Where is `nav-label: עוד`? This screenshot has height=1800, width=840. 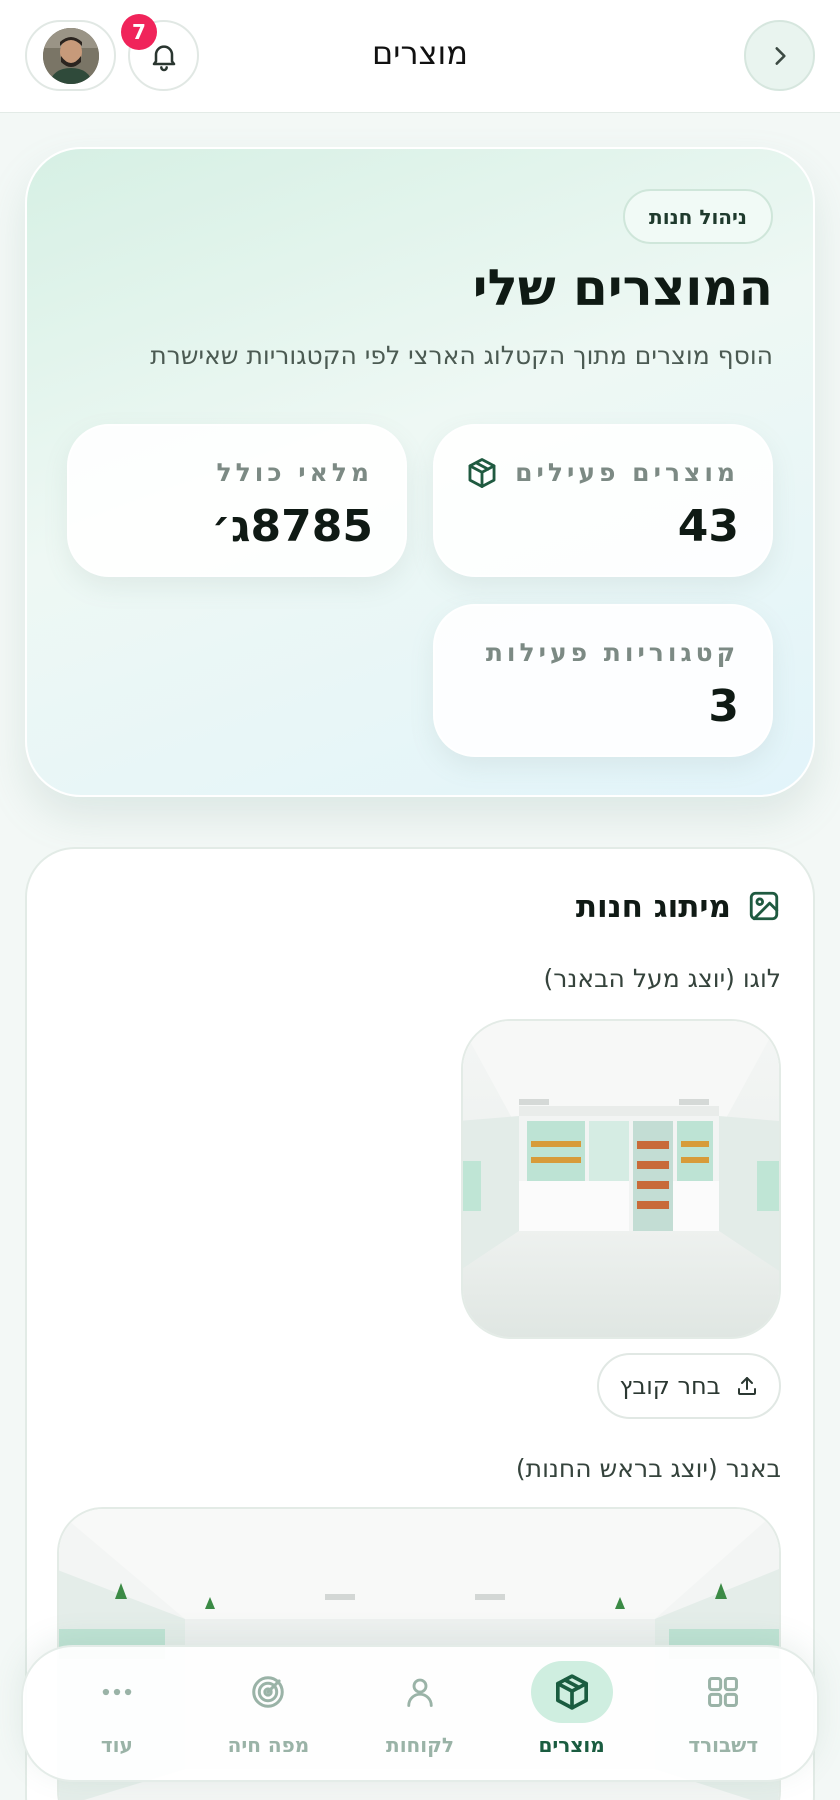
nav-label: עוד is located at coordinates (116, 1744).